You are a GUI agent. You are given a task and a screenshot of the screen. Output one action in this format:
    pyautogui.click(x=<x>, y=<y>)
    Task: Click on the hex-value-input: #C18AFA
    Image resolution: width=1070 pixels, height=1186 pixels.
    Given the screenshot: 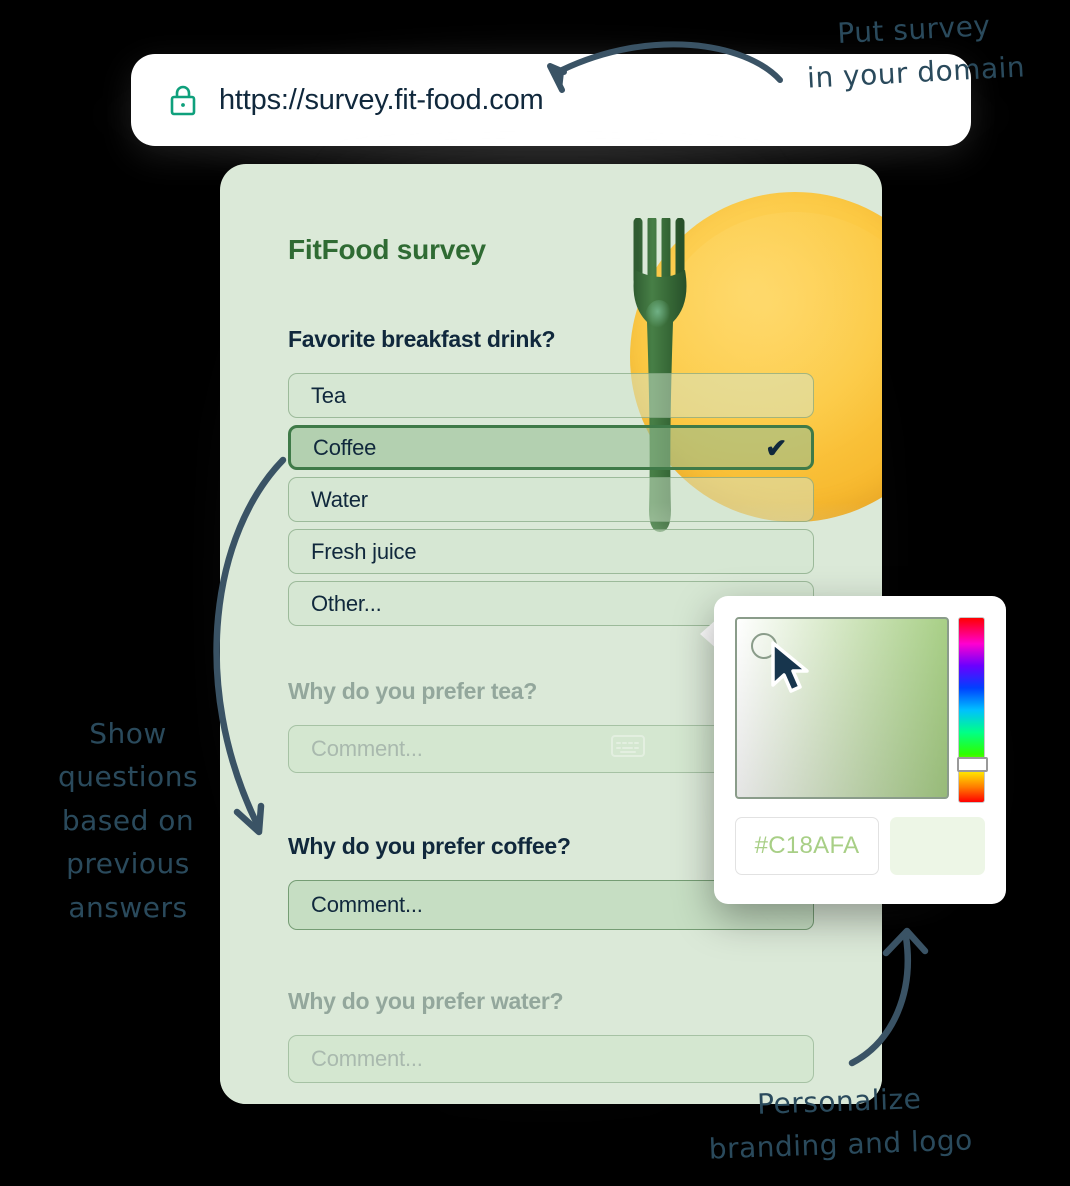 What is the action you would take?
    pyautogui.click(x=807, y=846)
    